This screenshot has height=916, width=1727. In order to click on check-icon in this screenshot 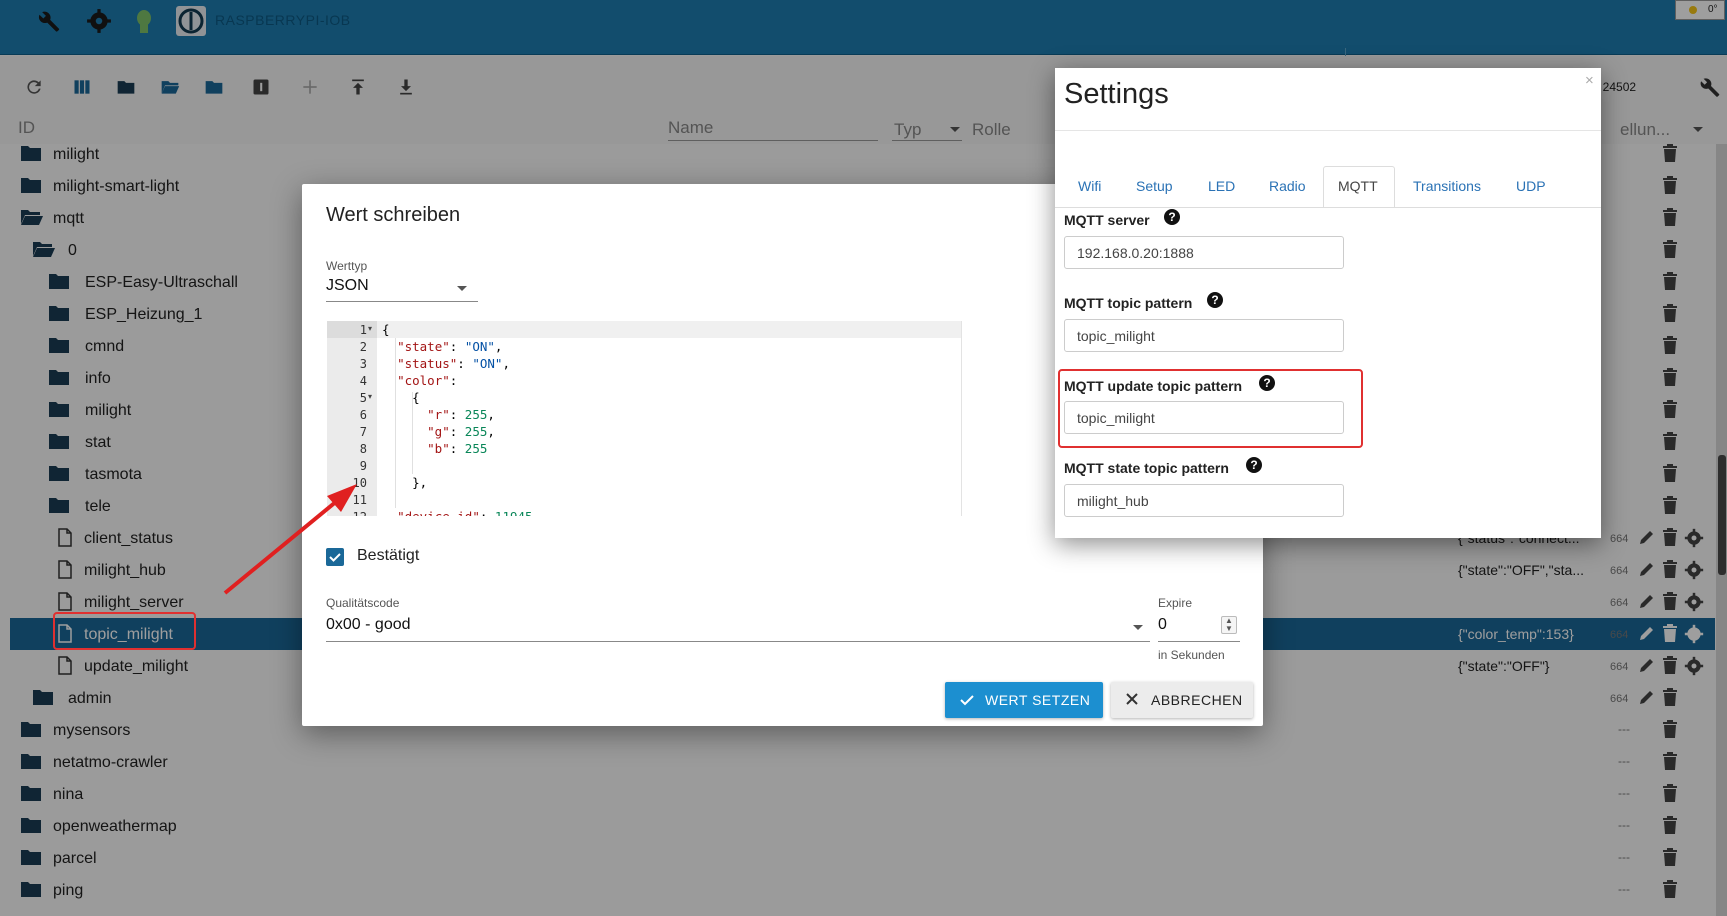, I will do `click(967, 700)`.